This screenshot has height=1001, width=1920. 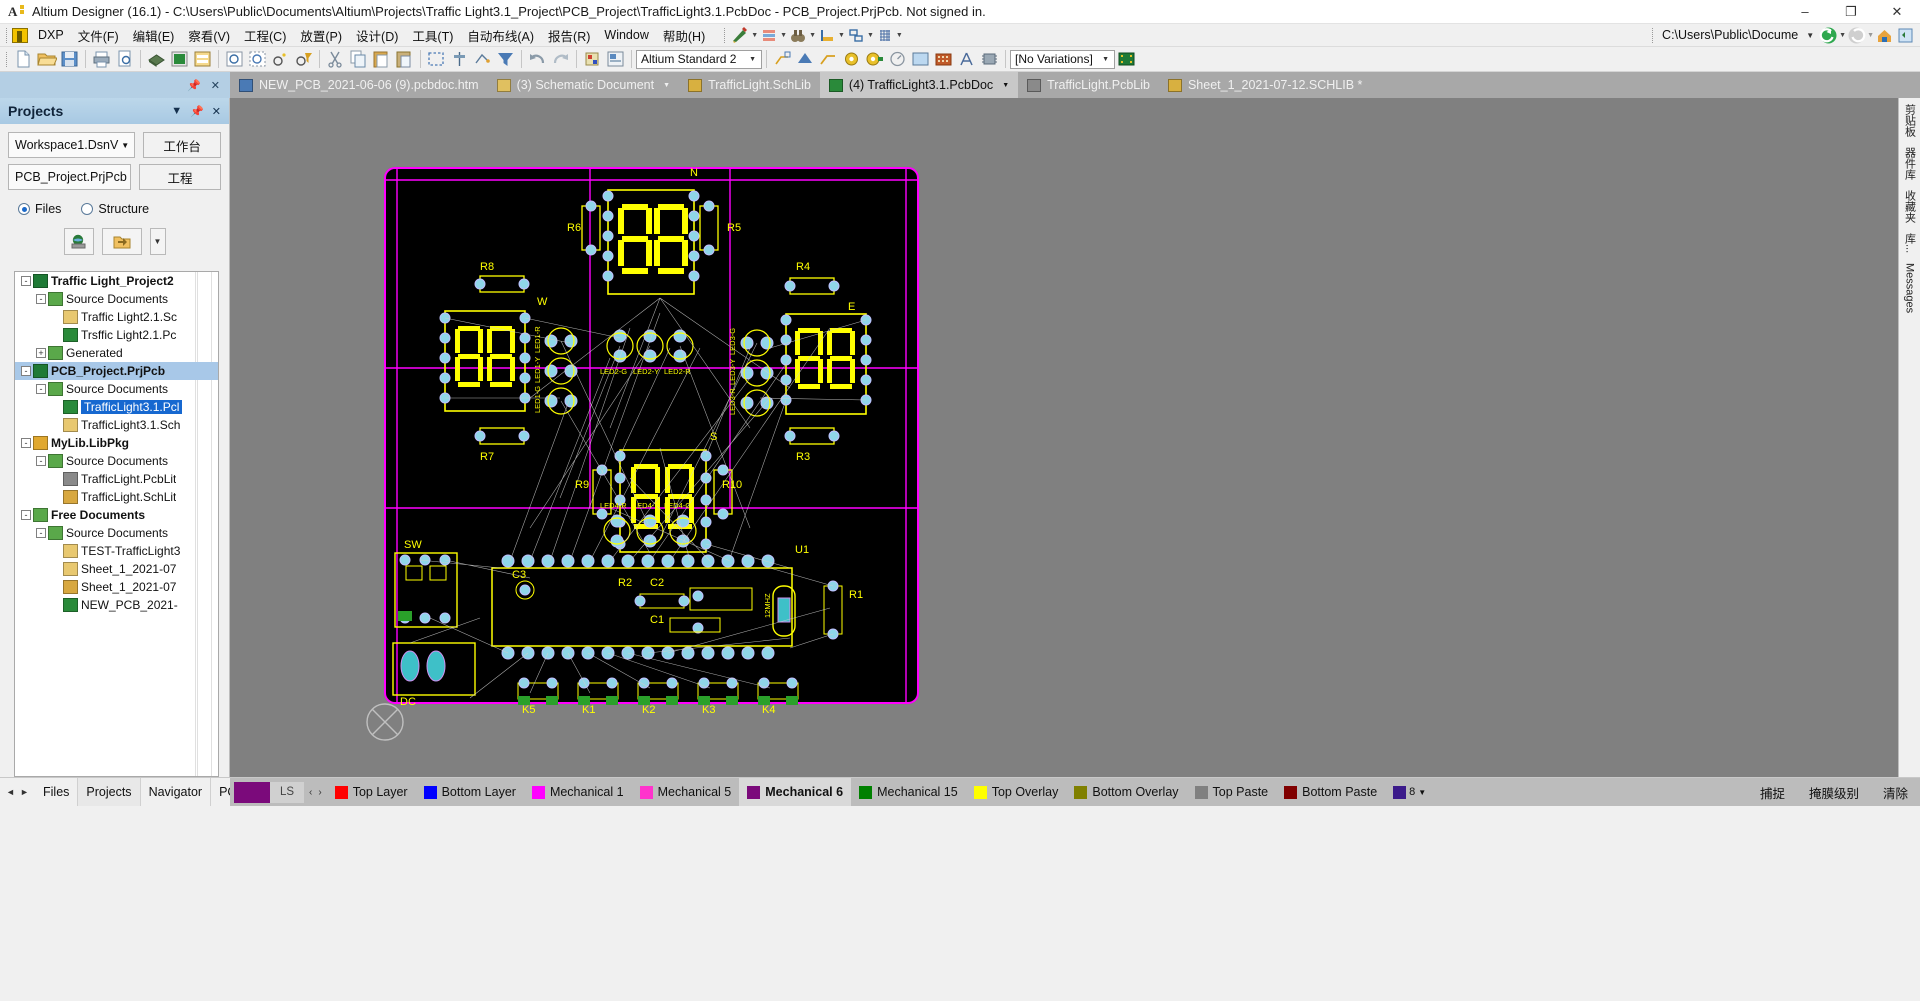 I want to click on dock-item-messages: Messages, so click(x=1910, y=288).